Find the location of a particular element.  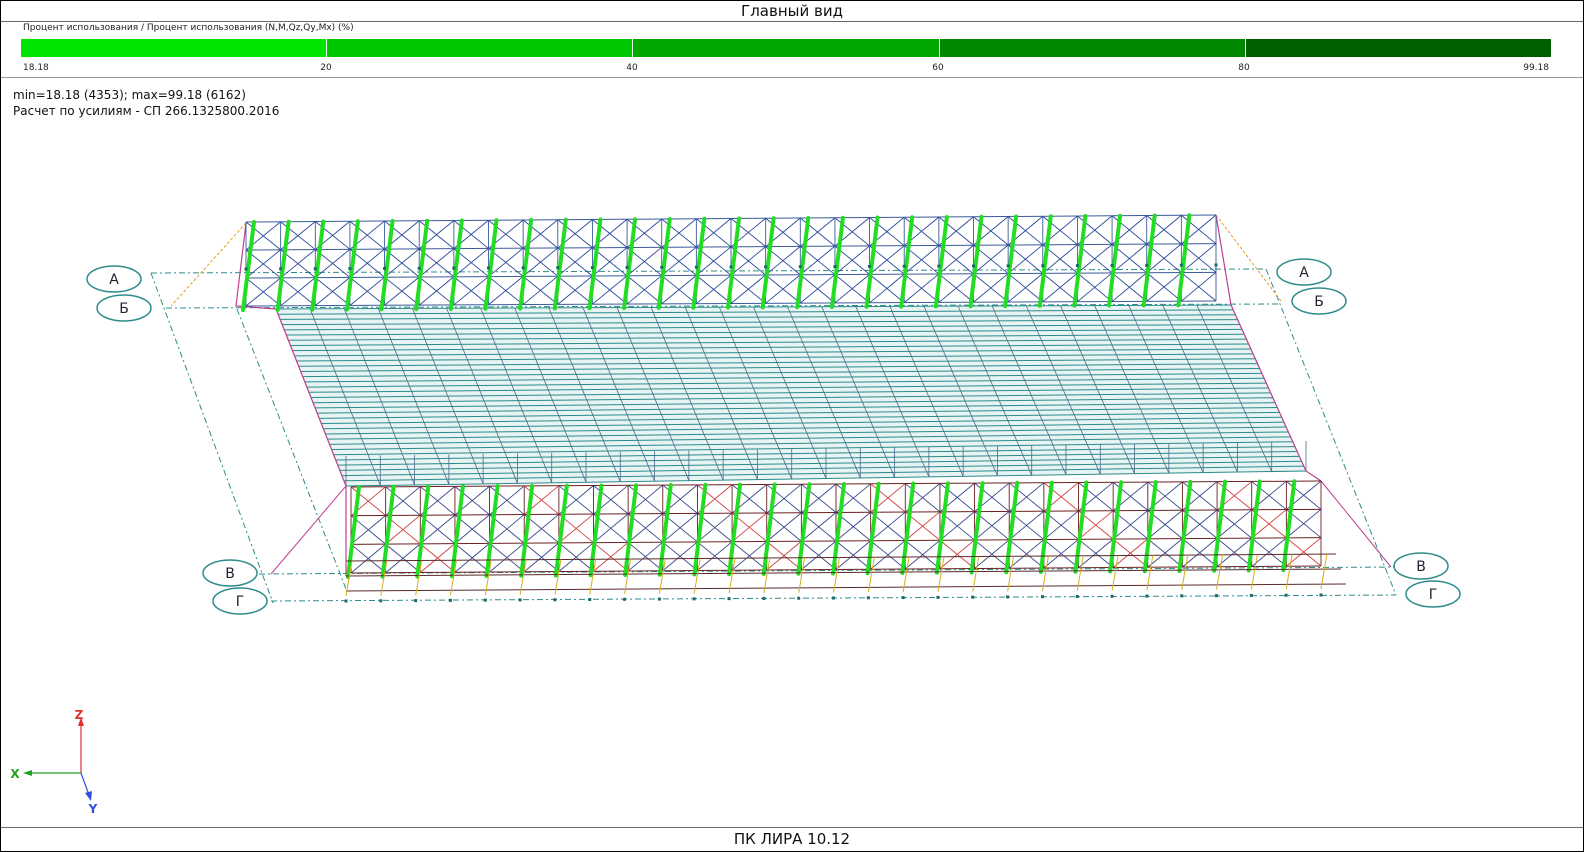

grid-axis-a-right: А is located at coordinates (1304, 272).